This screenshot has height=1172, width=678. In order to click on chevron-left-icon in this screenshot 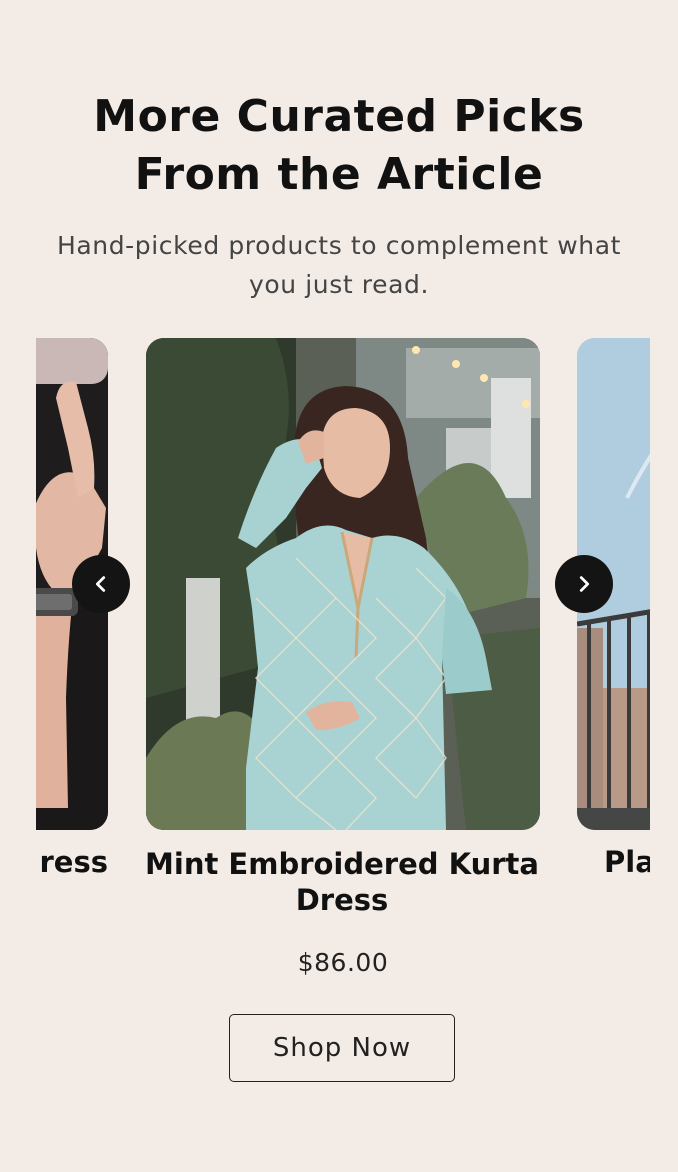, I will do `click(100, 584)`.